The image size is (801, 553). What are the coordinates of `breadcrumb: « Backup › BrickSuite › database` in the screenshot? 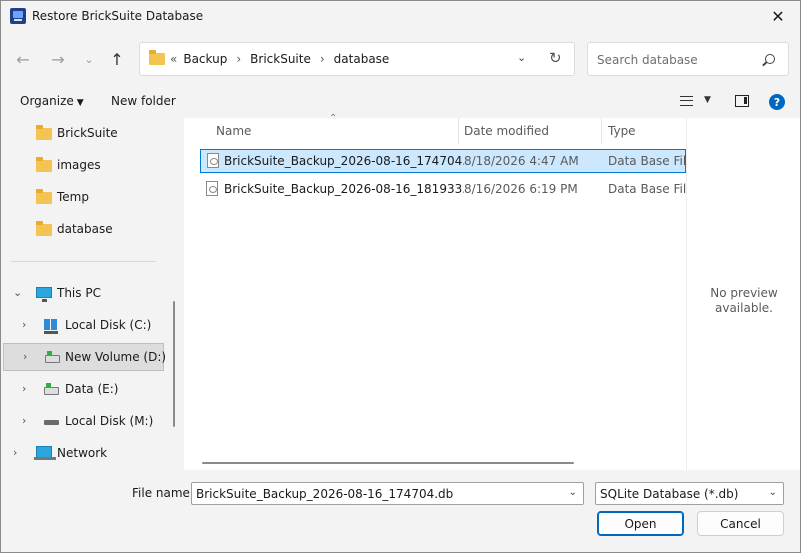 It's located at (279, 59).